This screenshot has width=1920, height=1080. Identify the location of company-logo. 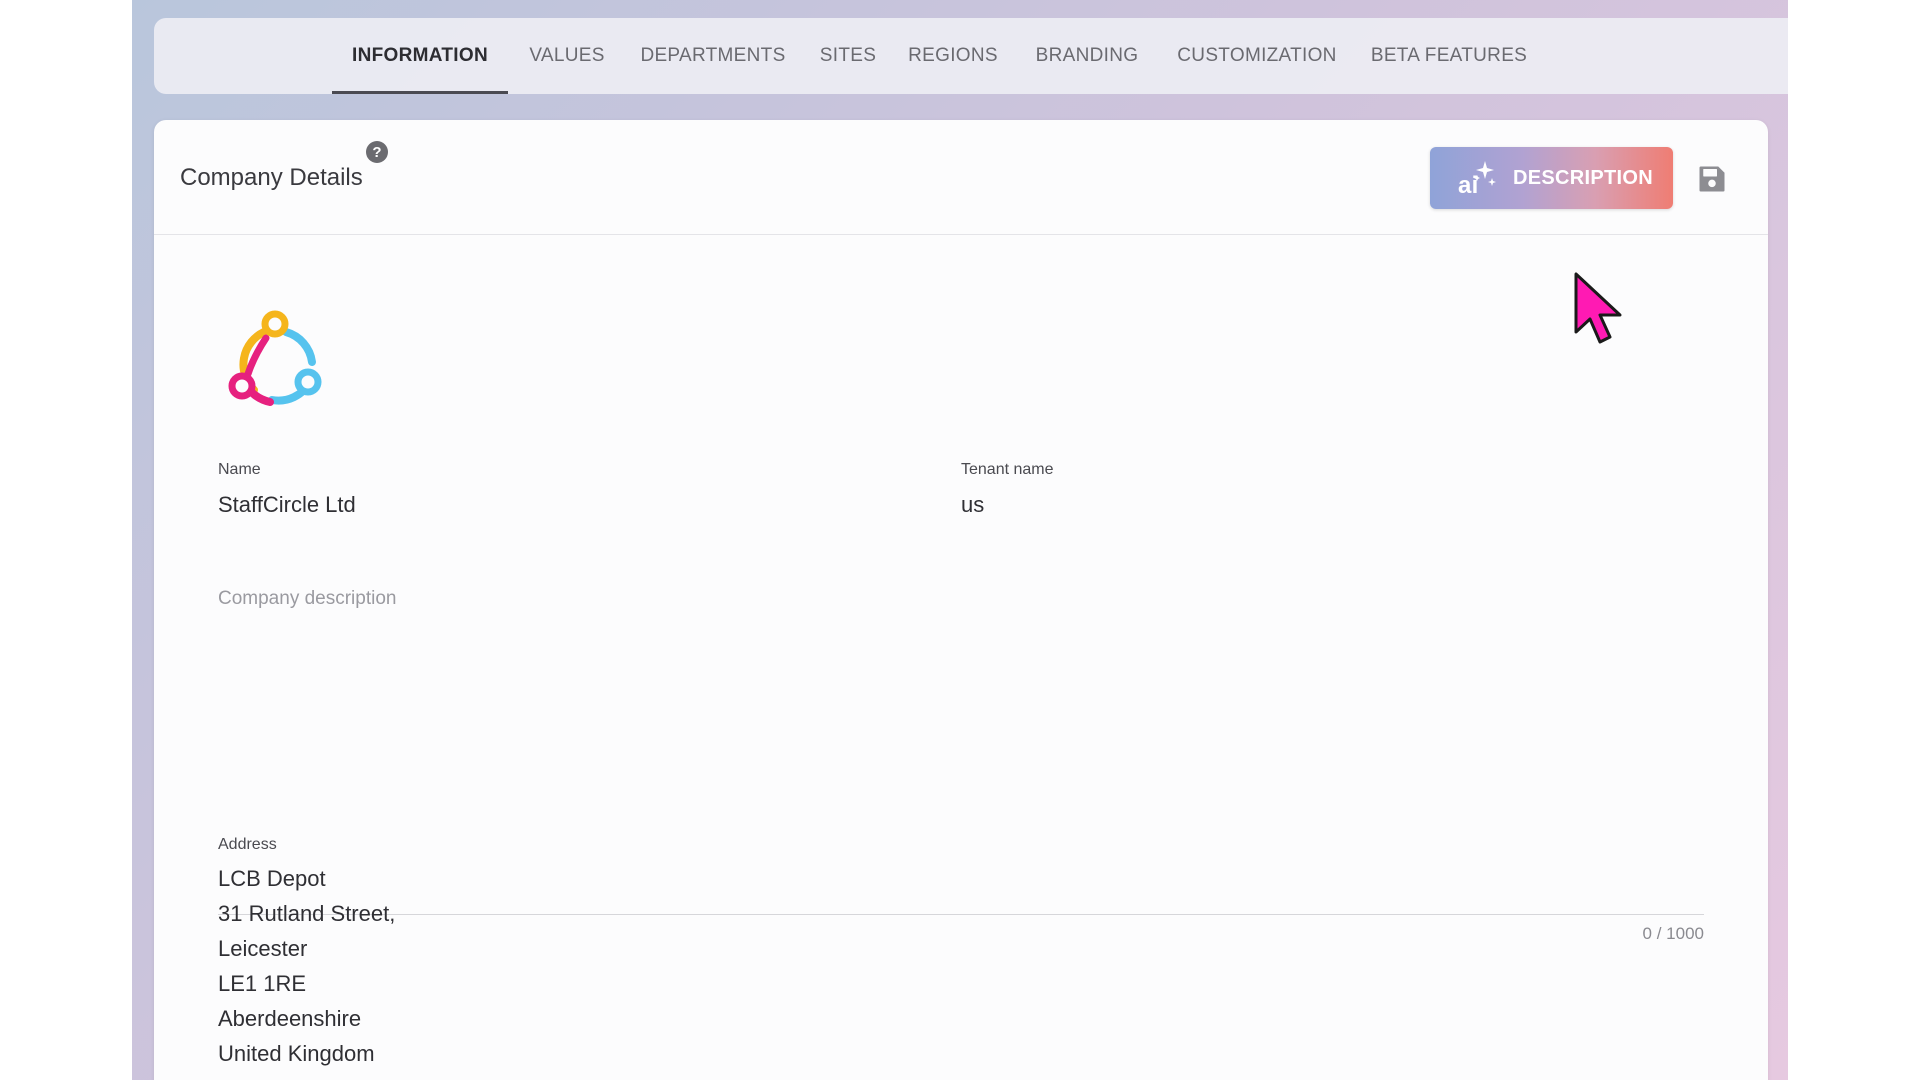
(275, 358).